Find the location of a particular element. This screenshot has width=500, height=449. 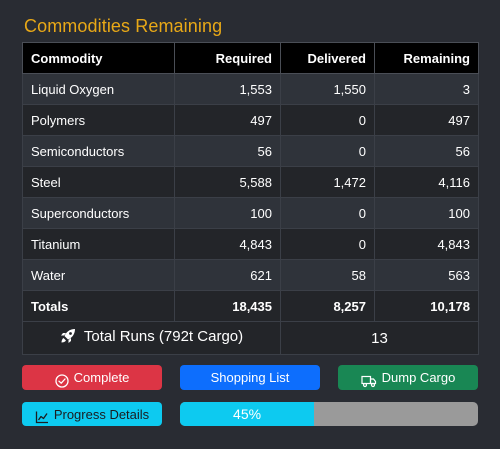

table-row: Liquid Oxygen 1,553 1,550 3 is located at coordinates (250, 89).